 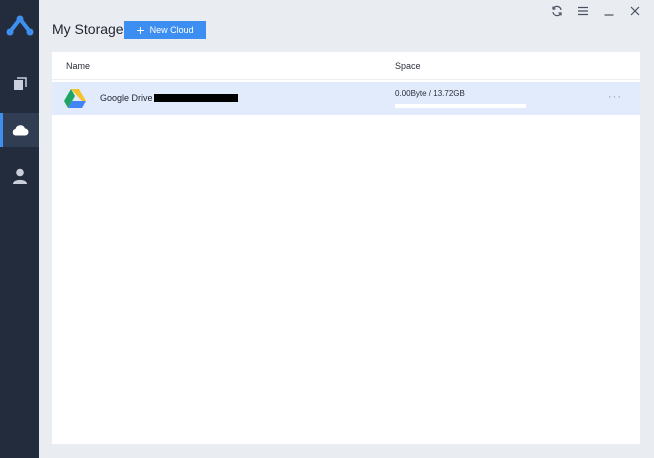 I want to click on refresh-button, so click(x=557, y=11).